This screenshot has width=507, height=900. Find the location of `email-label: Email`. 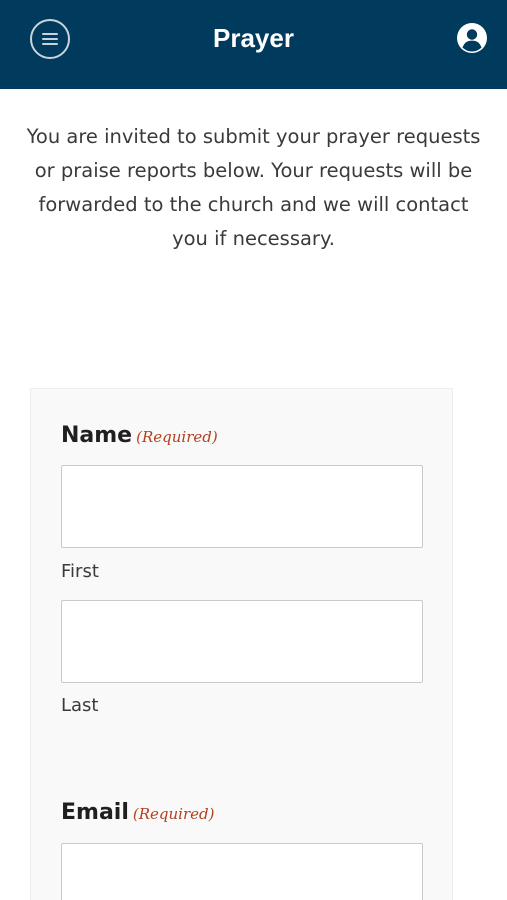

email-label: Email is located at coordinates (95, 812).